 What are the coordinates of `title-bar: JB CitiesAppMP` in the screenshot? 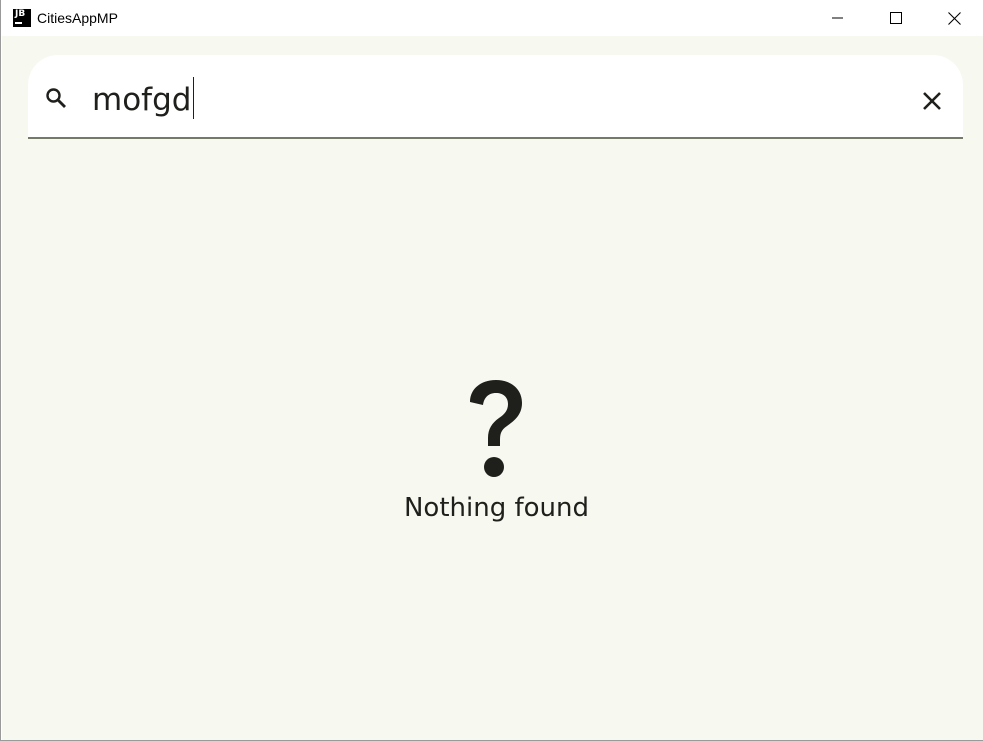 It's located at (492, 18).